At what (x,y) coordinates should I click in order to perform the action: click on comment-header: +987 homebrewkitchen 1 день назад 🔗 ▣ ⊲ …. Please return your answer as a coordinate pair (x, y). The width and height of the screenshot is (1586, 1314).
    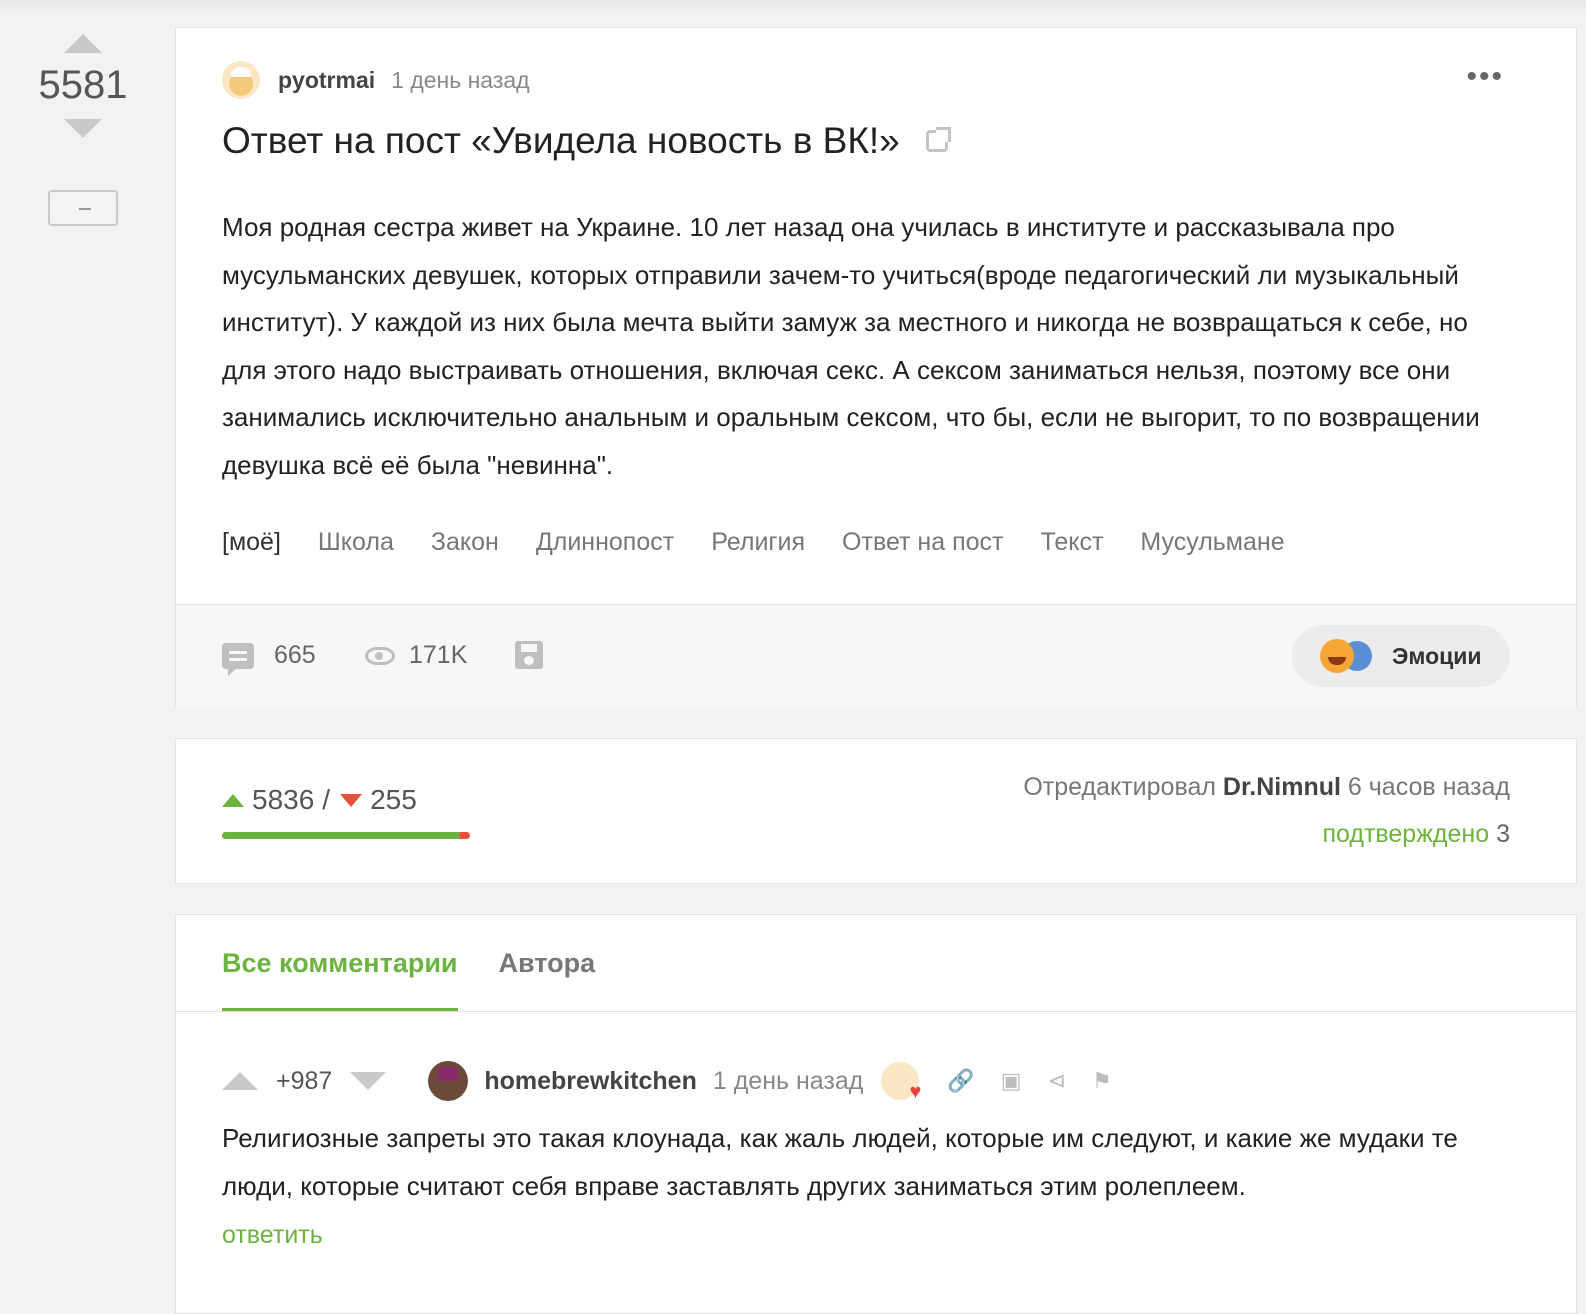
    Looking at the image, I should click on (667, 1082).